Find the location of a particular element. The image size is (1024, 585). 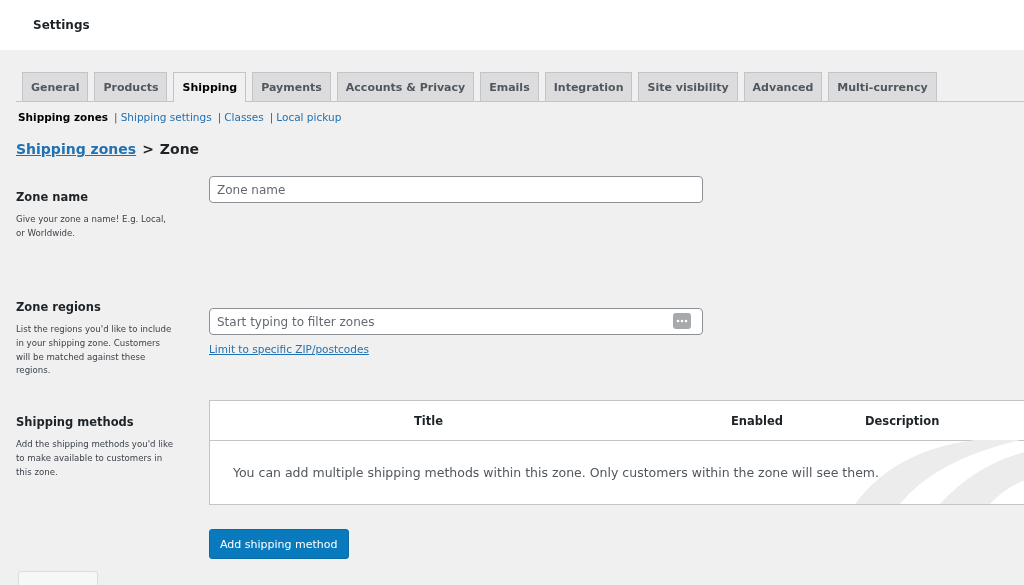

subnav-link: Classes is located at coordinates (244, 117).